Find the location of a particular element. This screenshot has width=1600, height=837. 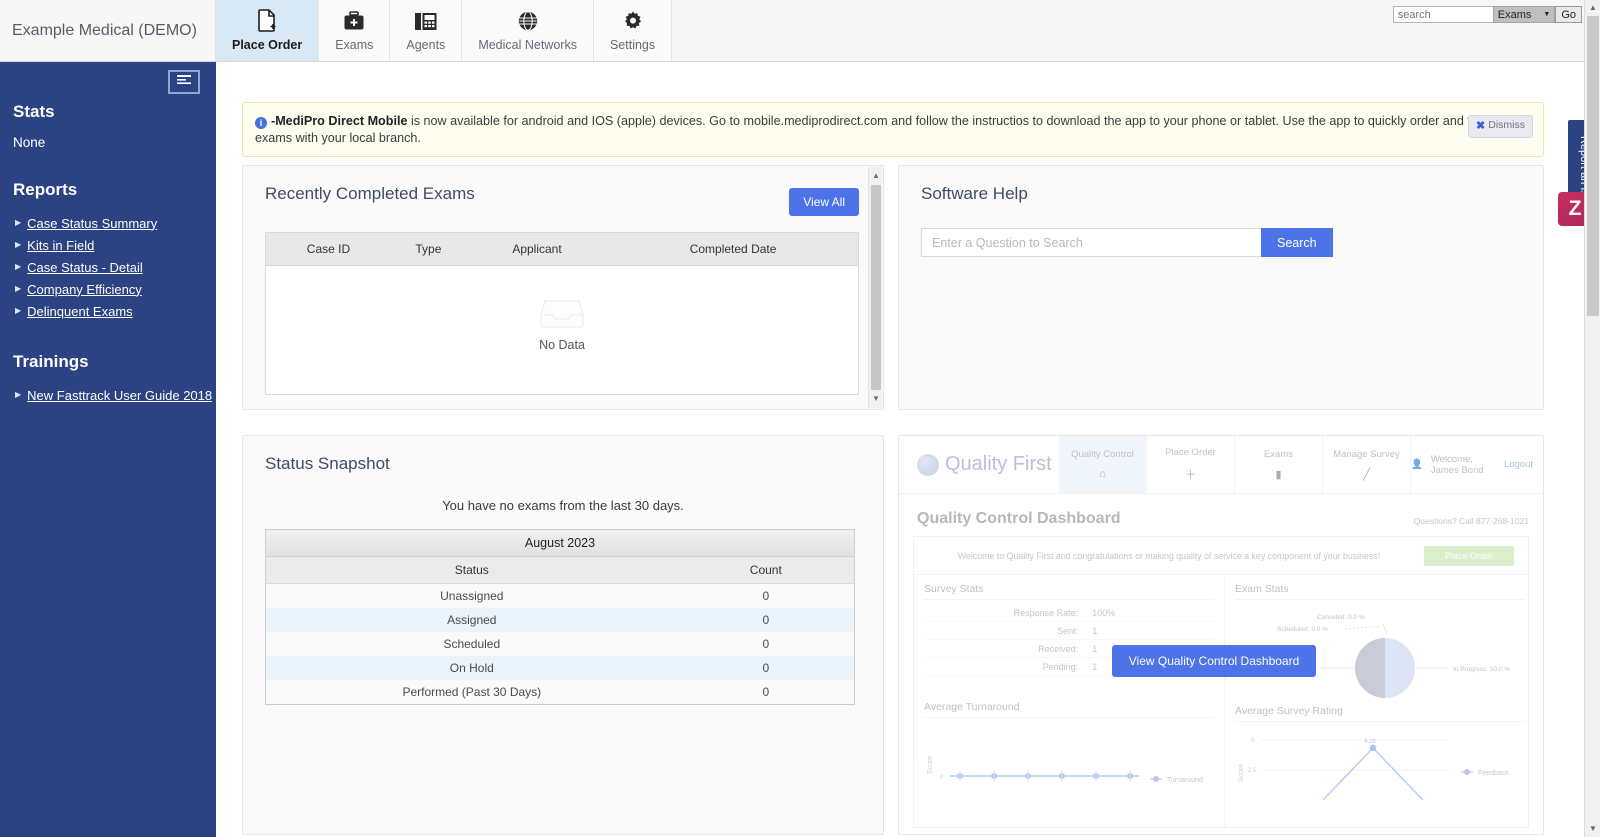

recent-exams-scrollbar: ▲ ▼ is located at coordinates (875, 287).